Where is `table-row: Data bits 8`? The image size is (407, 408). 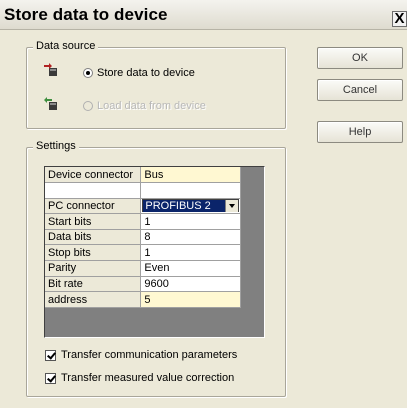
table-row: Data bits 8 is located at coordinates (143, 237).